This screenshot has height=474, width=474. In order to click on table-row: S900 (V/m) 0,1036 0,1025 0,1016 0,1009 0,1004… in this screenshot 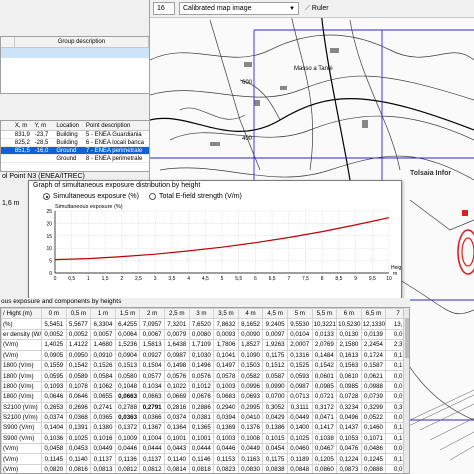, I will do `click(205, 438)`.